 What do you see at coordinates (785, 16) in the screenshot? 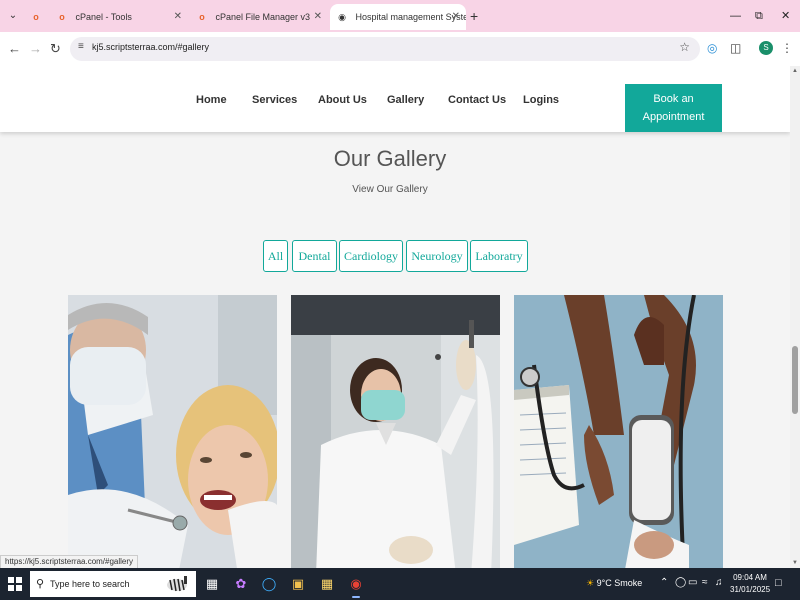
I see `window-close-icon: ✕` at bounding box center [785, 16].